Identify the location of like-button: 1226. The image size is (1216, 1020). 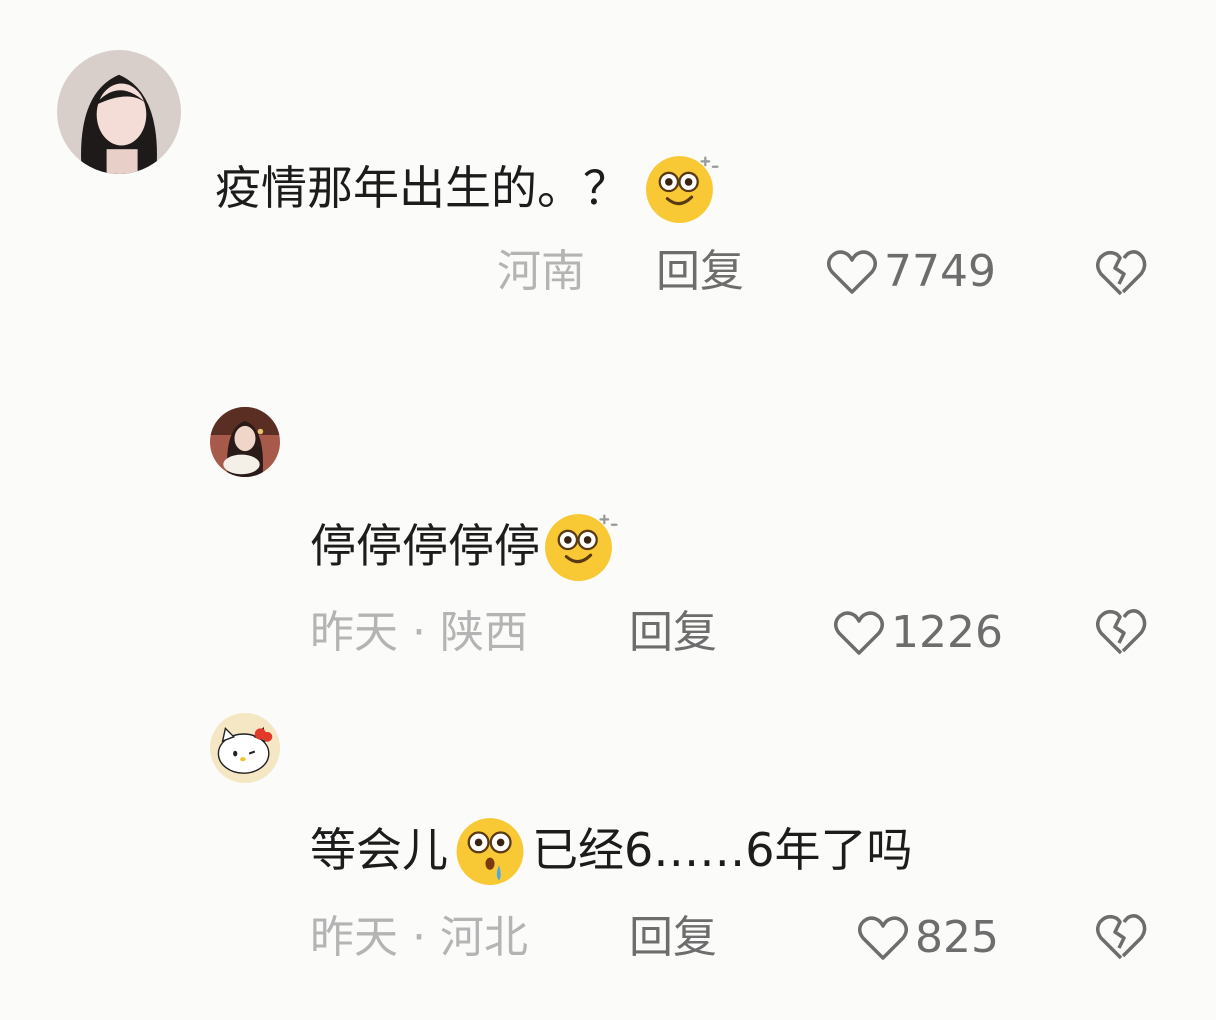
(918, 633).